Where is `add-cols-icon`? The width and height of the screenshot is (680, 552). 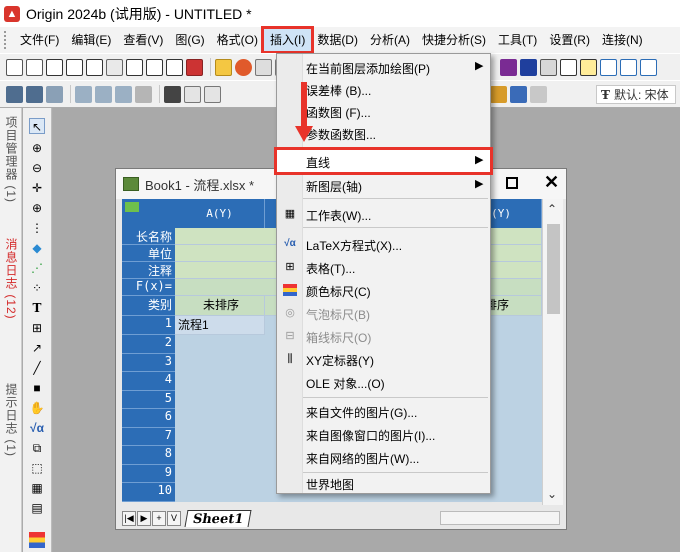 add-cols-icon is located at coordinates (103, 94).